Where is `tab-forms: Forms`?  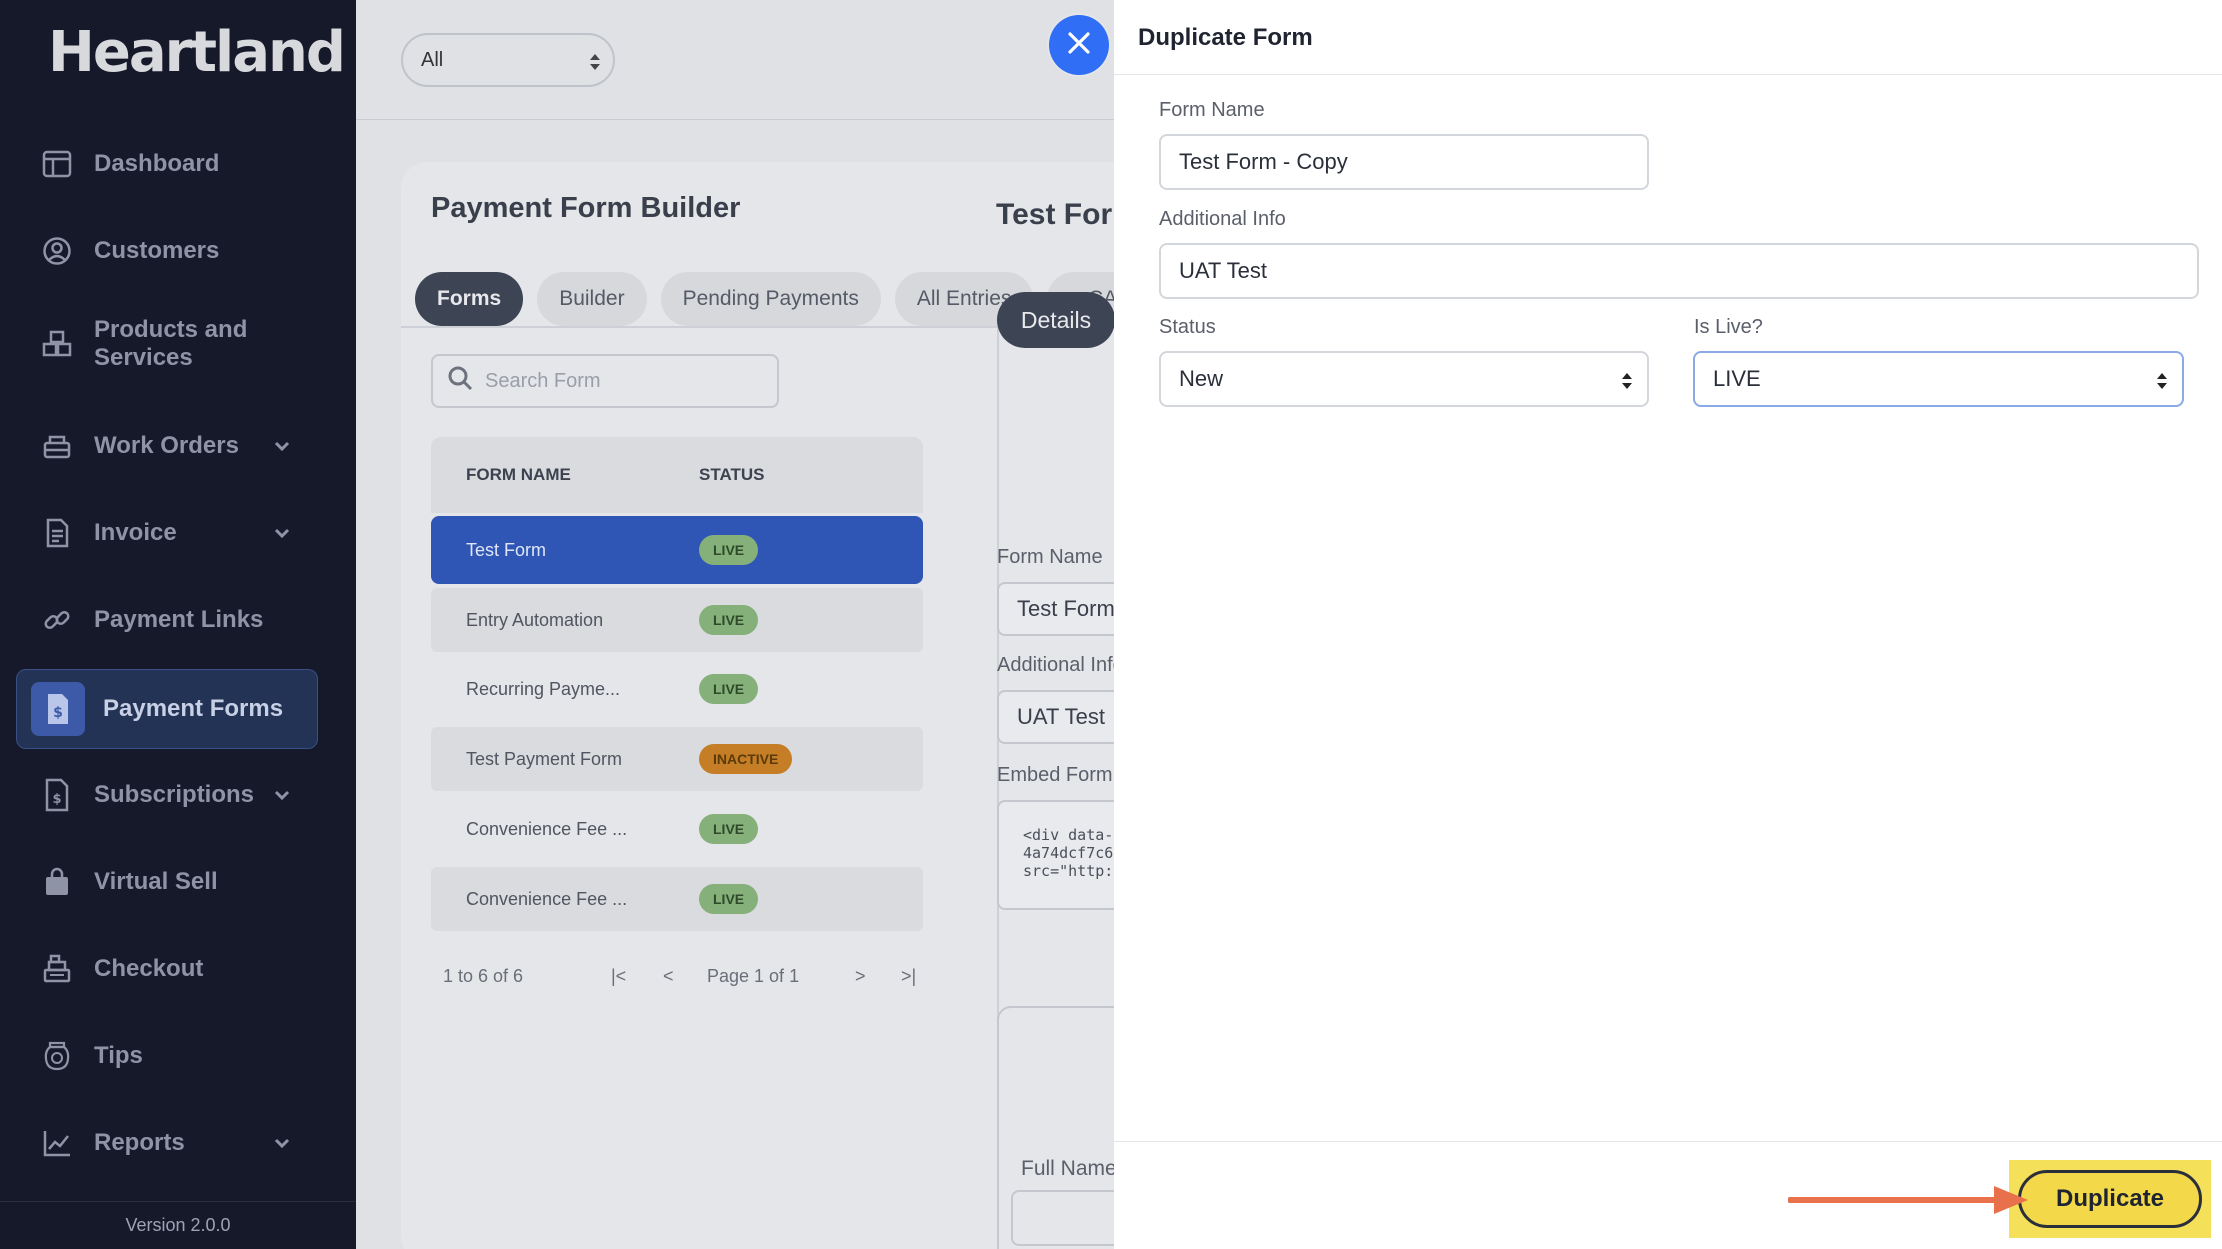
tab-forms: Forms is located at coordinates (469, 299).